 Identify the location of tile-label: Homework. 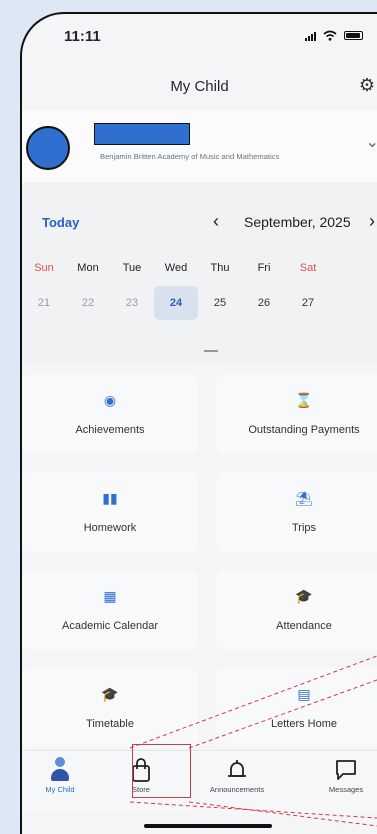
(110, 528).